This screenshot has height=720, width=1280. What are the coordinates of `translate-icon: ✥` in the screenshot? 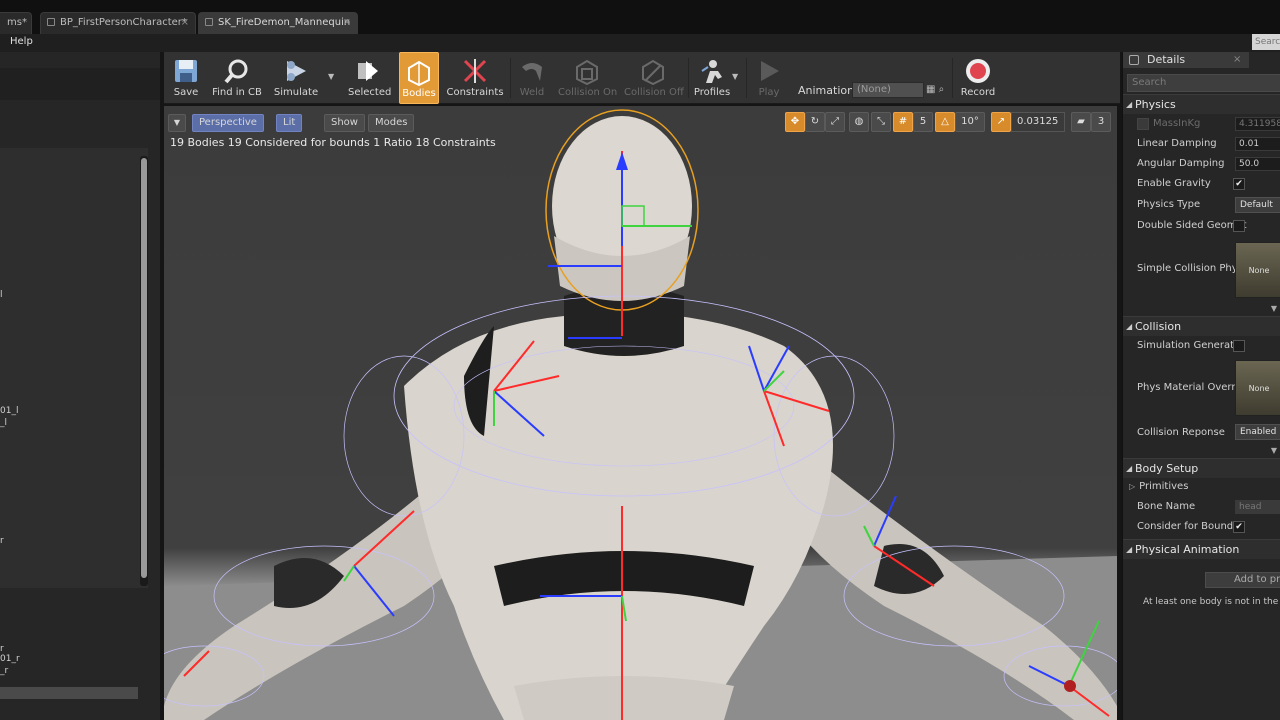 It's located at (795, 122).